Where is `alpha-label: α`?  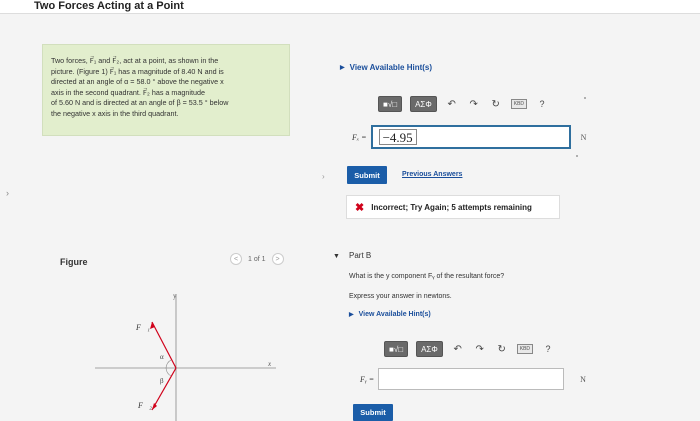 alpha-label: α is located at coordinates (162, 357).